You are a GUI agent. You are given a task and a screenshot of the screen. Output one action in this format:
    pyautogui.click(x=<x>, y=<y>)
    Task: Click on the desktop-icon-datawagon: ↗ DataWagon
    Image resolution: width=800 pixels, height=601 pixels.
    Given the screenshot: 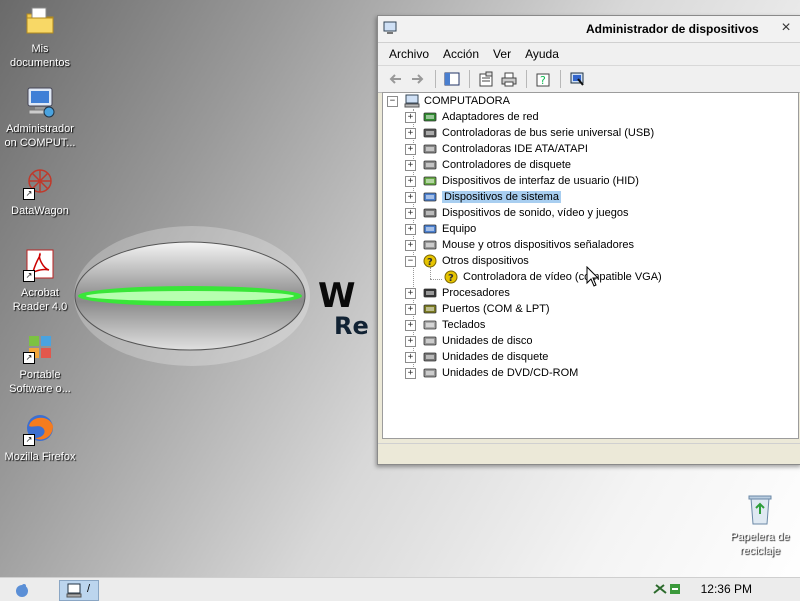 What is the action you would take?
    pyautogui.click(x=40, y=192)
    